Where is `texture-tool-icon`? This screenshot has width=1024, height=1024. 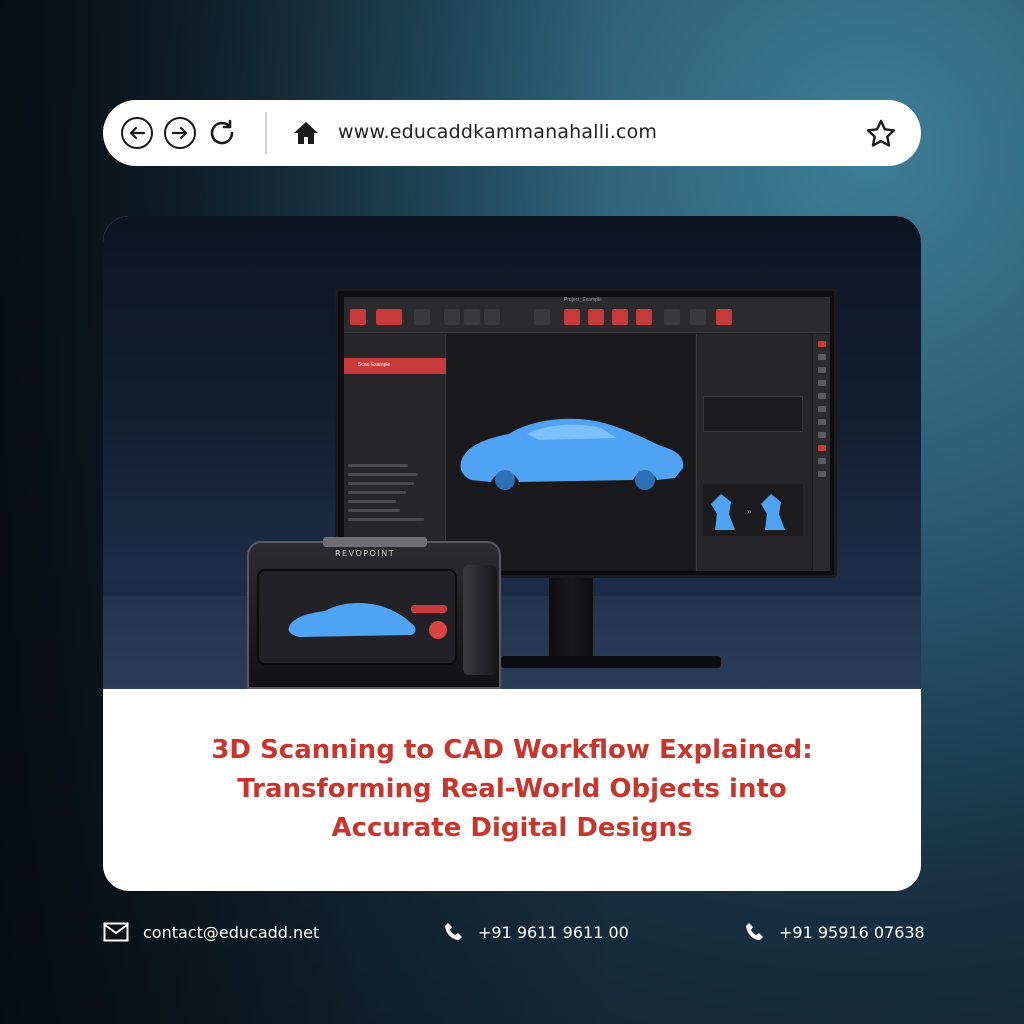
texture-tool-icon is located at coordinates (672, 317).